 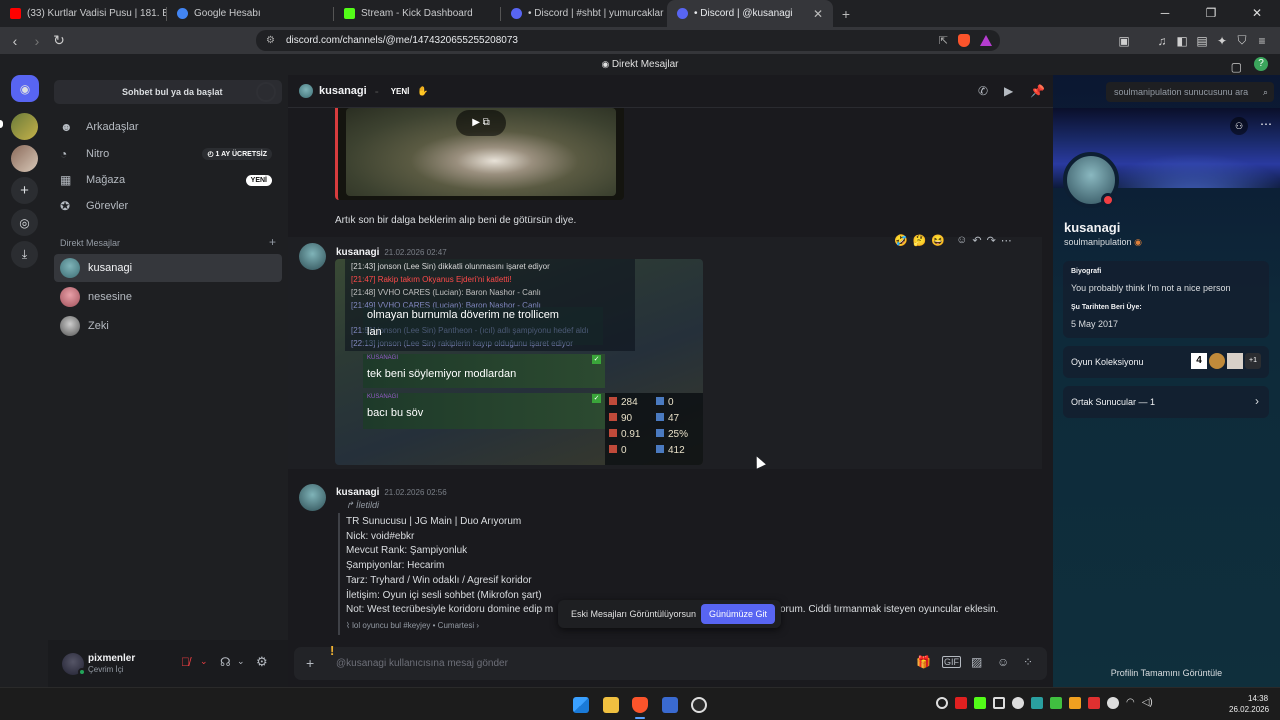 What do you see at coordinates (262, 662) in the screenshot?
I see `settings-icon: ⚙` at bounding box center [262, 662].